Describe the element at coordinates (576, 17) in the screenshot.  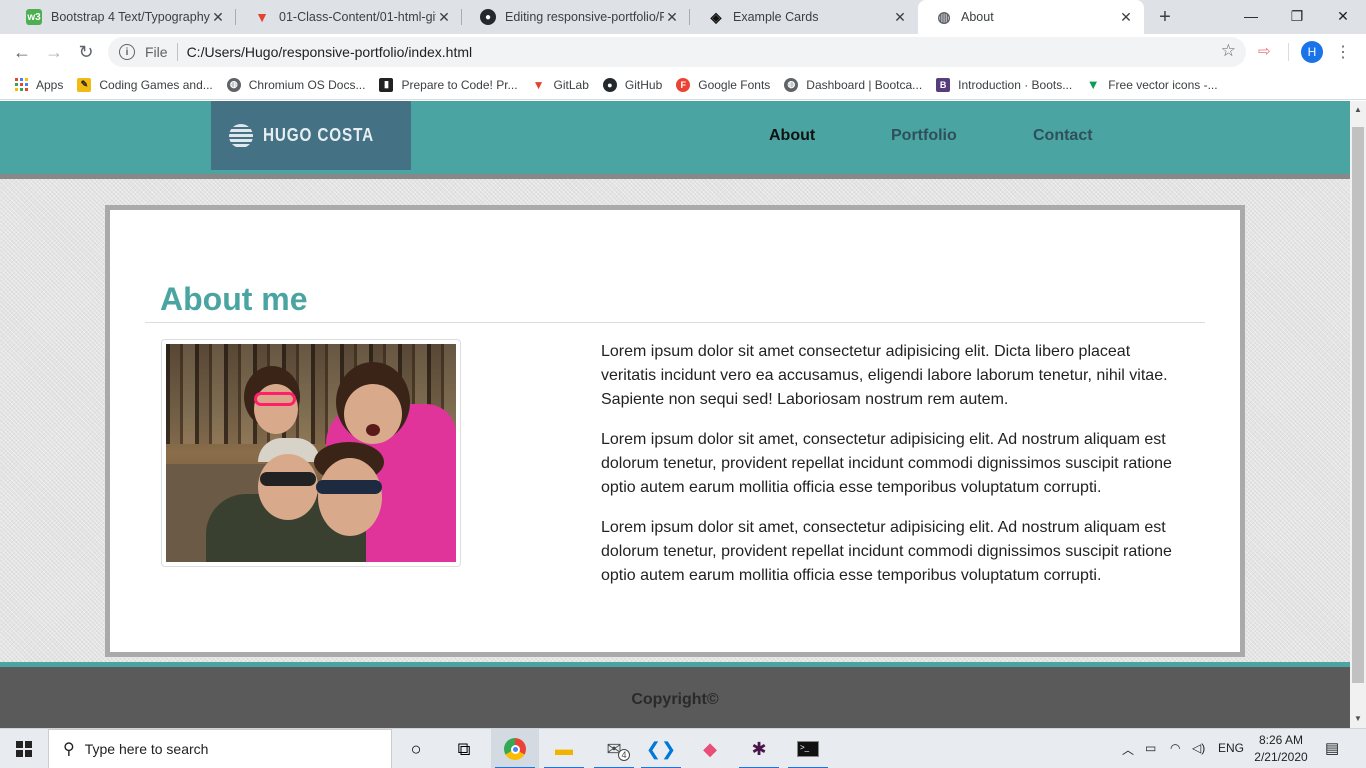
I see `browser-tab: ● Editing responsive-portfolio/RE ✕` at that location.